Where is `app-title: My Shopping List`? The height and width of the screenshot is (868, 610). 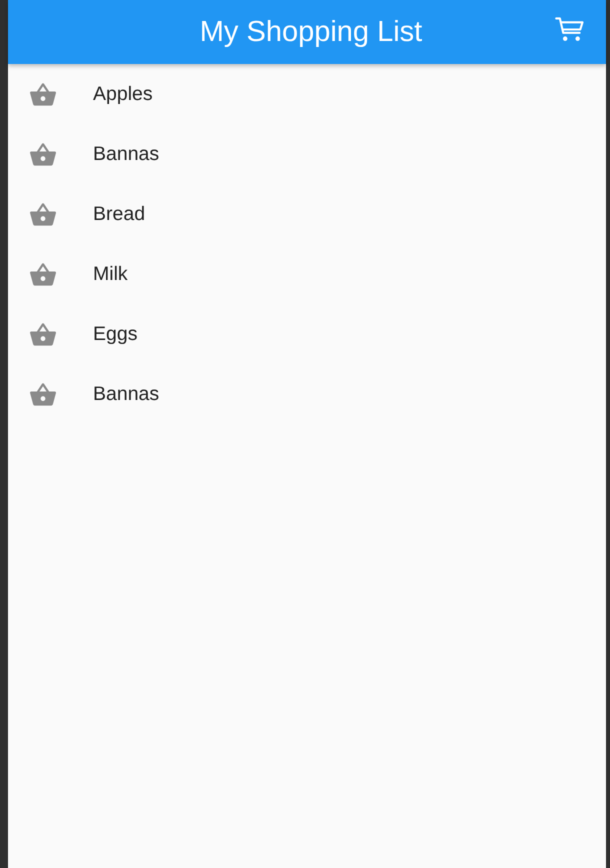
app-title: My Shopping List is located at coordinates (311, 32).